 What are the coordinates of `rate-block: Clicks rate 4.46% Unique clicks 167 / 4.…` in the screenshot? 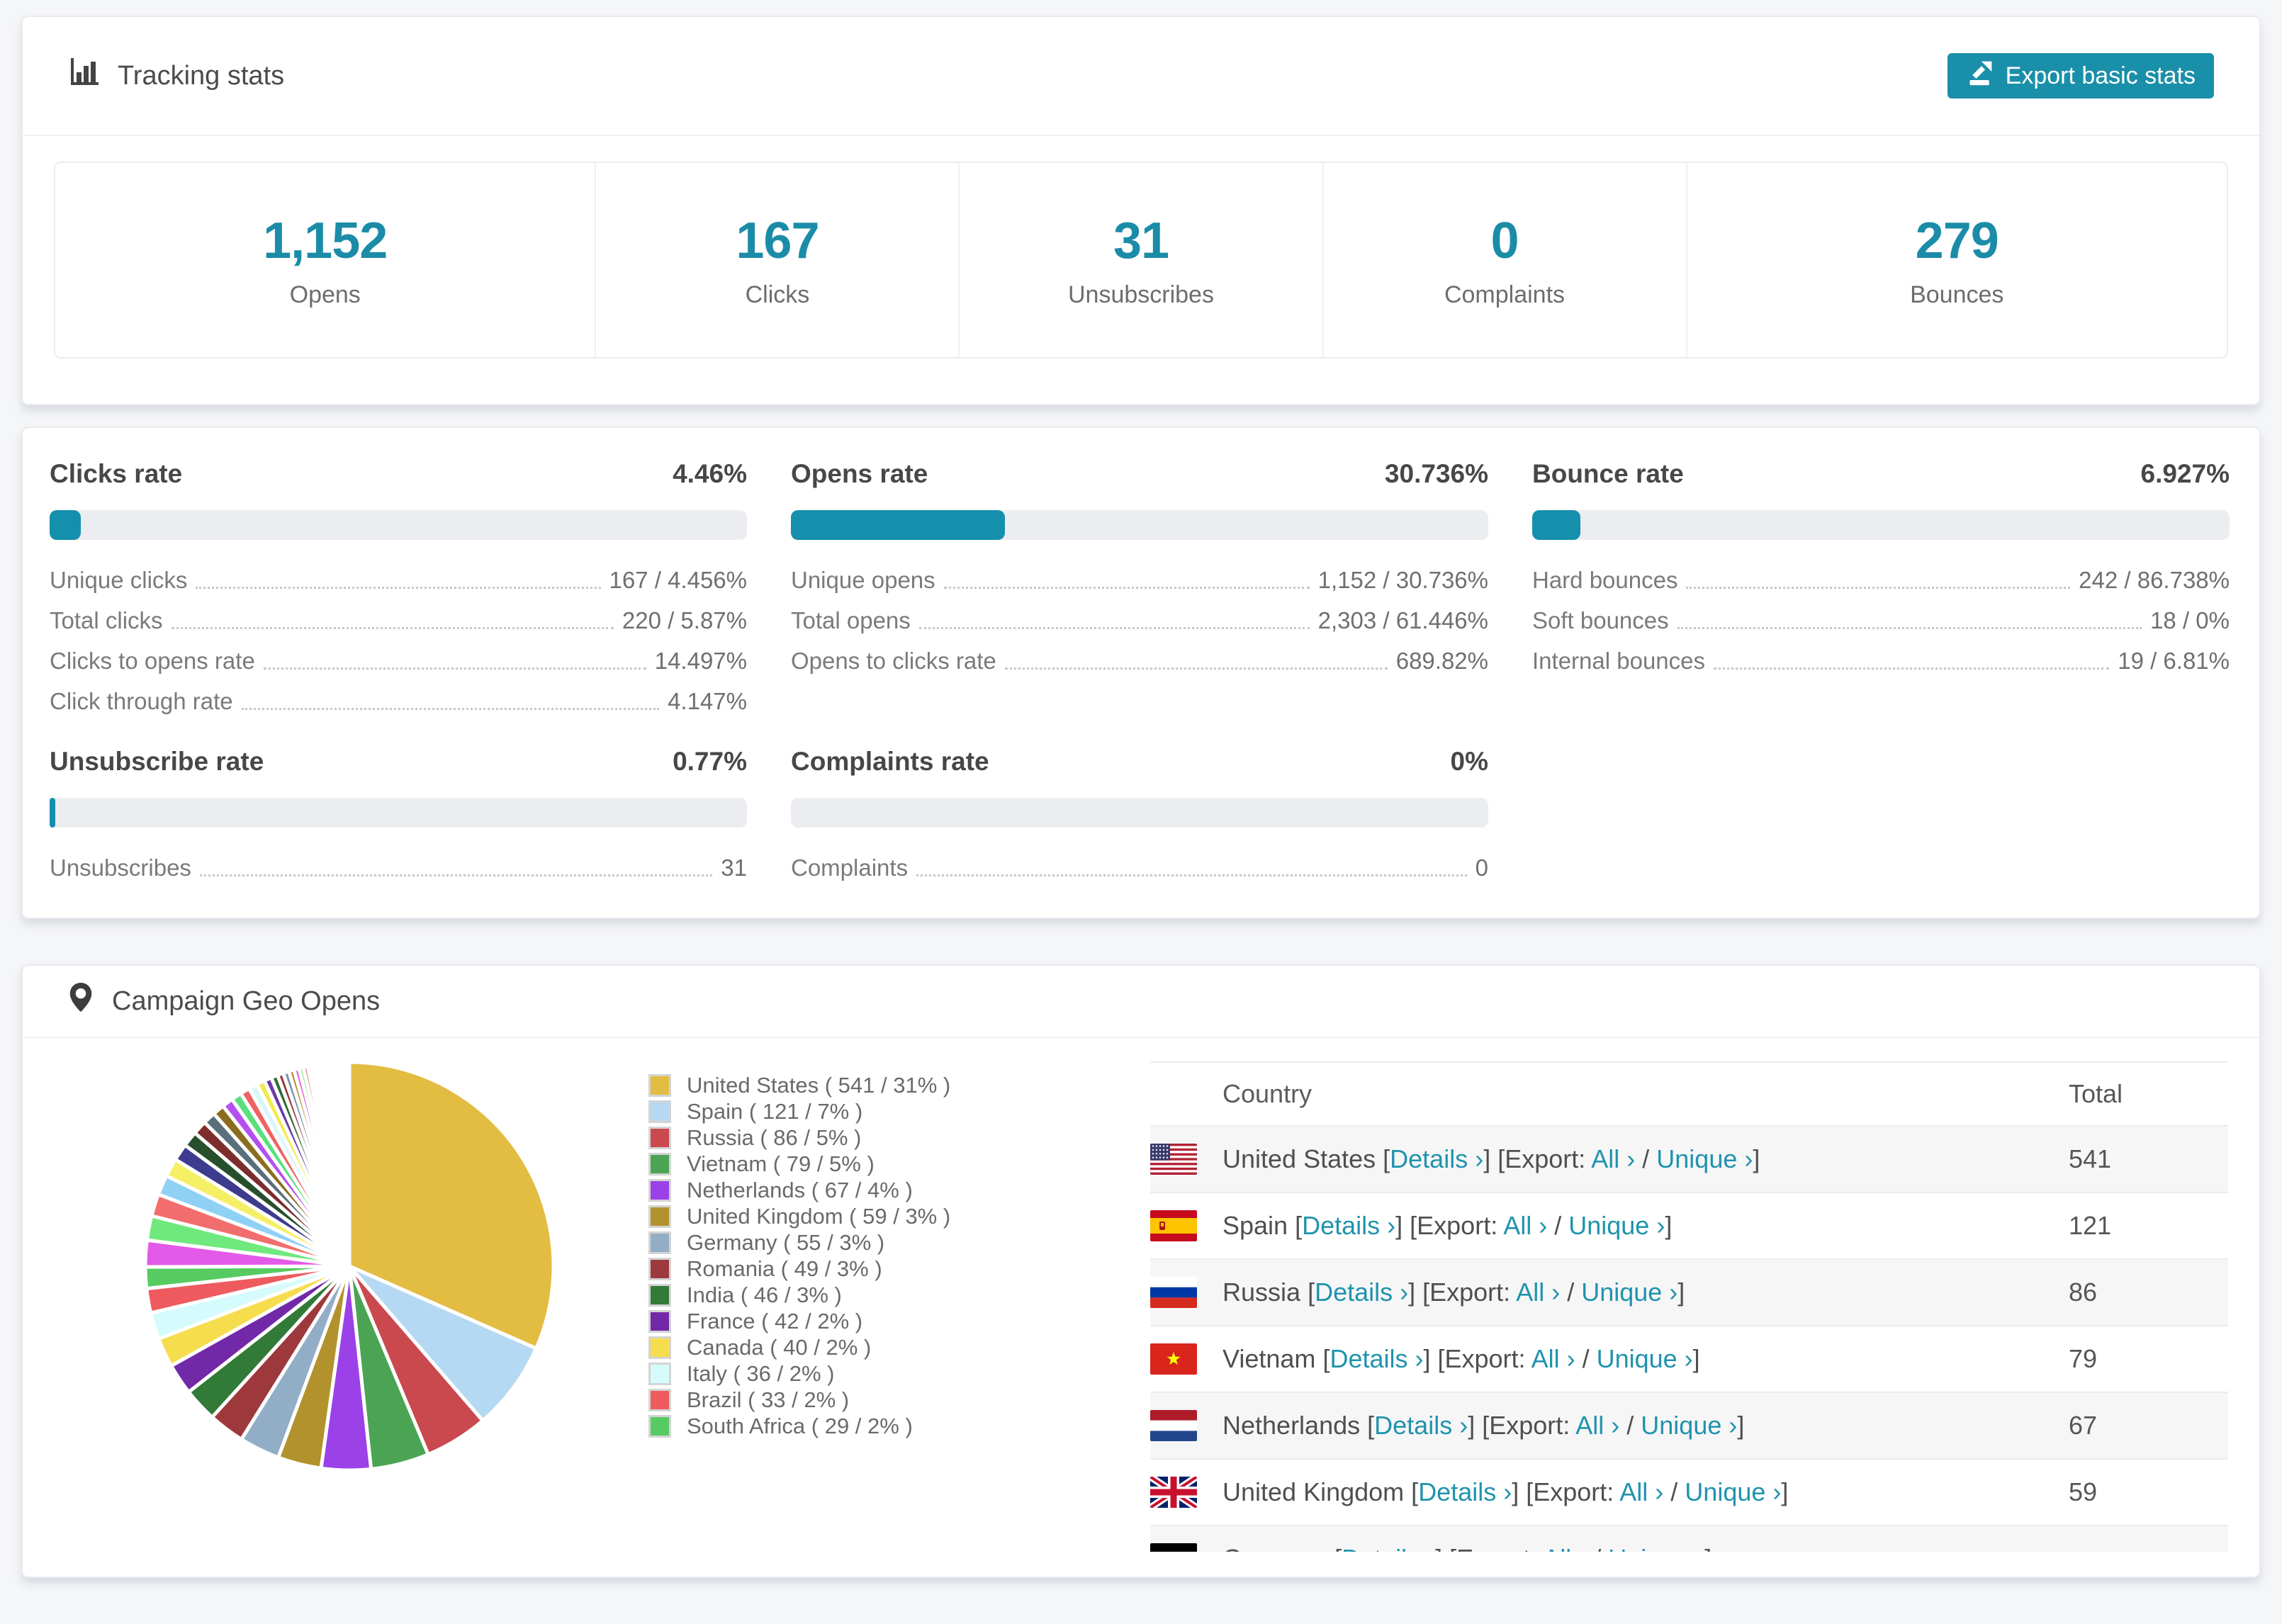 It's located at (399, 589).